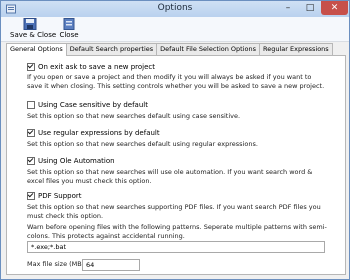 The width and height of the screenshot is (350, 280). I want to click on option-pdf-support: PDF Support, so click(54, 196).